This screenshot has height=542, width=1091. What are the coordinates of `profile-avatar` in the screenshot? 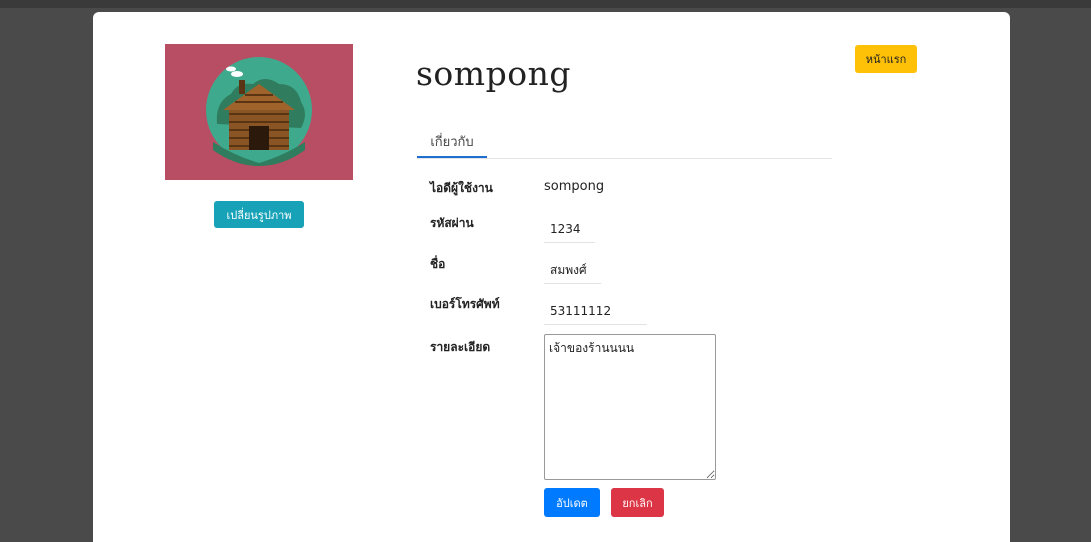 It's located at (259, 112).